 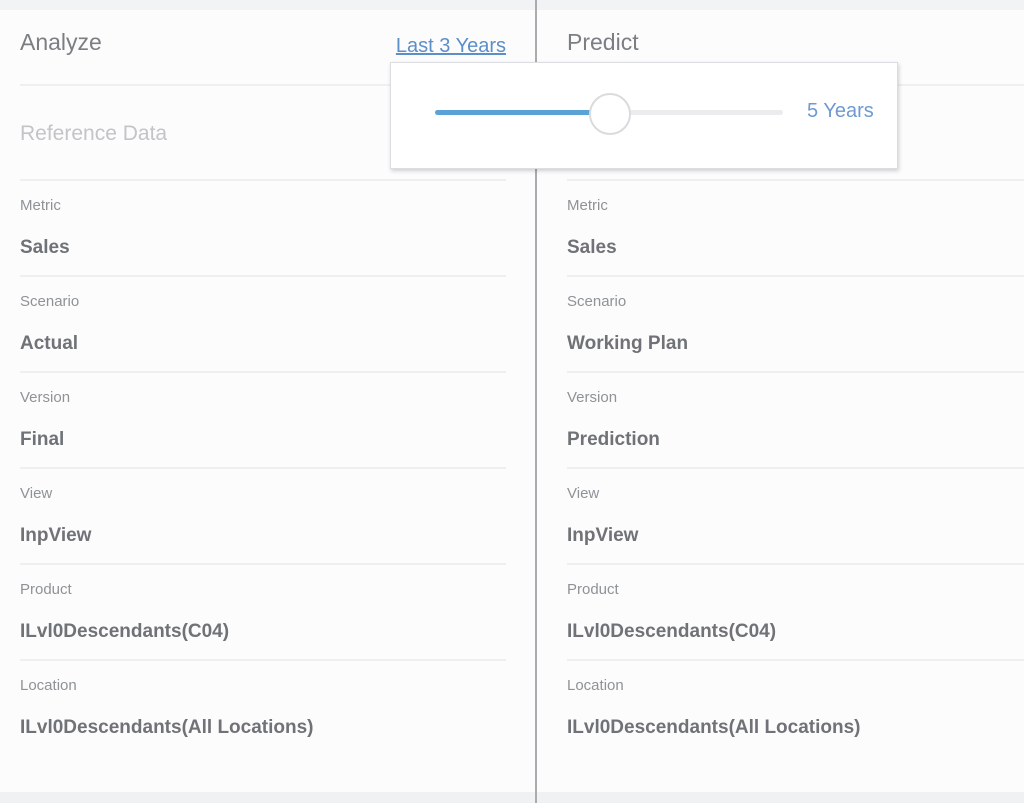 What do you see at coordinates (613, 439) in the screenshot?
I see `field-value: Prediction` at bounding box center [613, 439].